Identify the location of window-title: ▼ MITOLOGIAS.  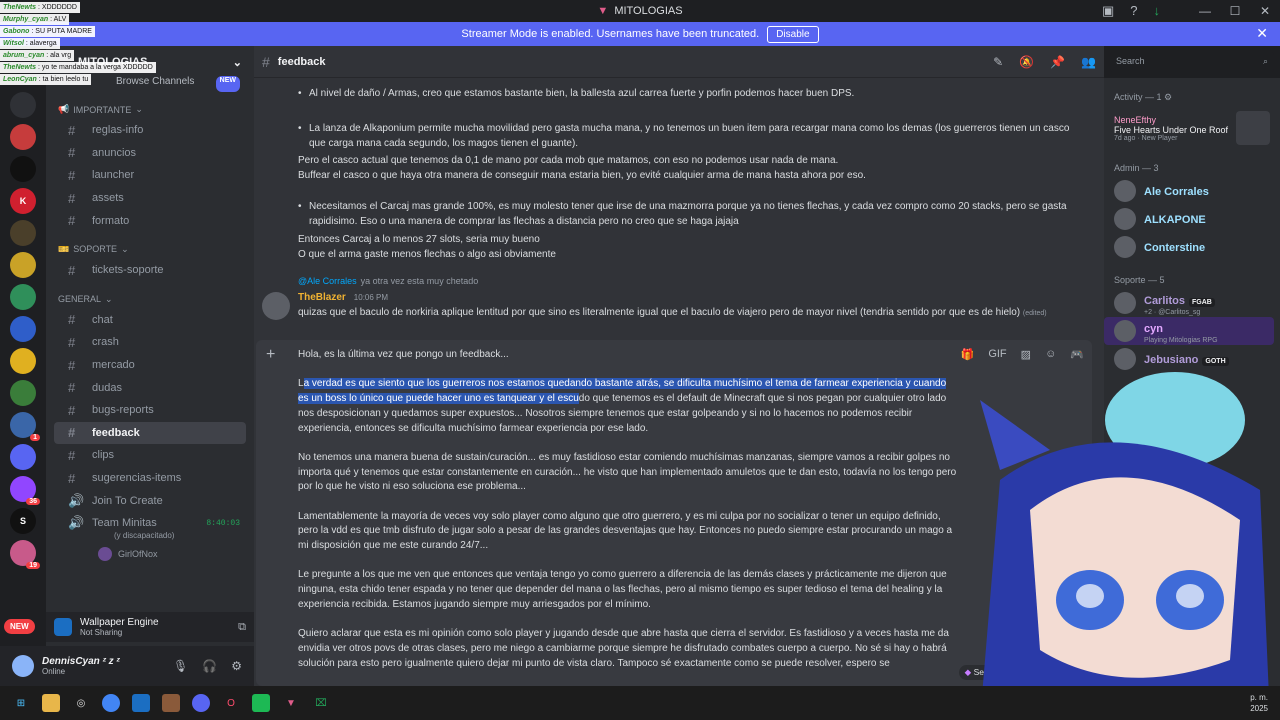
(639, 11).